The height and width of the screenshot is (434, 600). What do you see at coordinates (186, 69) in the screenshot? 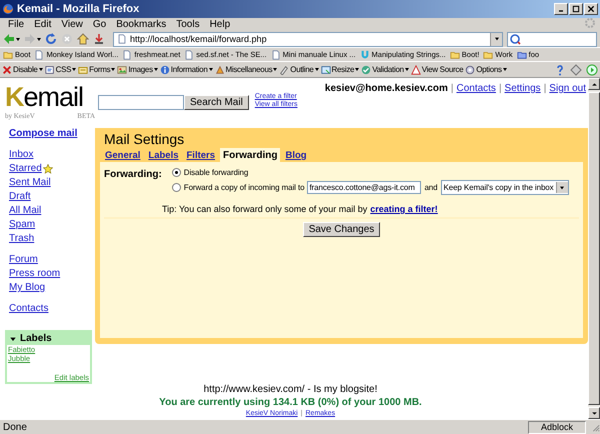
I see `toolbar-menu-button: Information` at bounding box center [186, 69].